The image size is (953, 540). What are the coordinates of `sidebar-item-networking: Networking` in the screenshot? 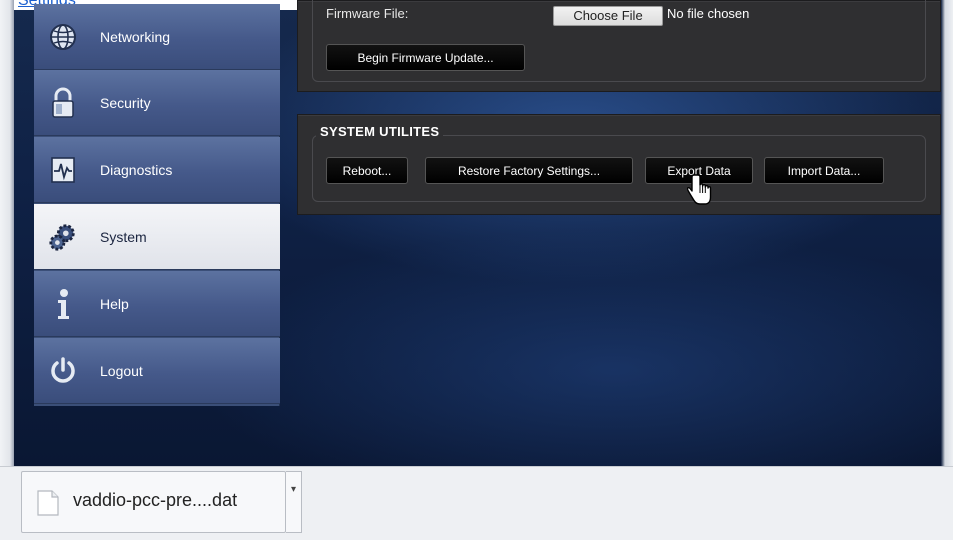 It's located at (157, 37).